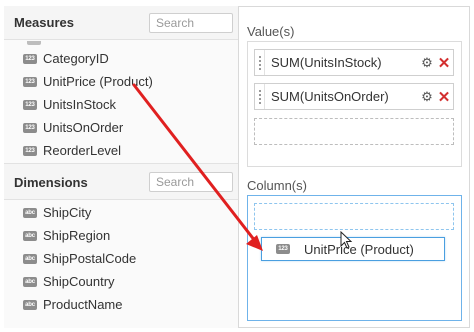 Image resolution: width=474 pixels, height=332 pixels. I want to click on list-item-shipregion: abc ShipRegion, so click(121, 235).